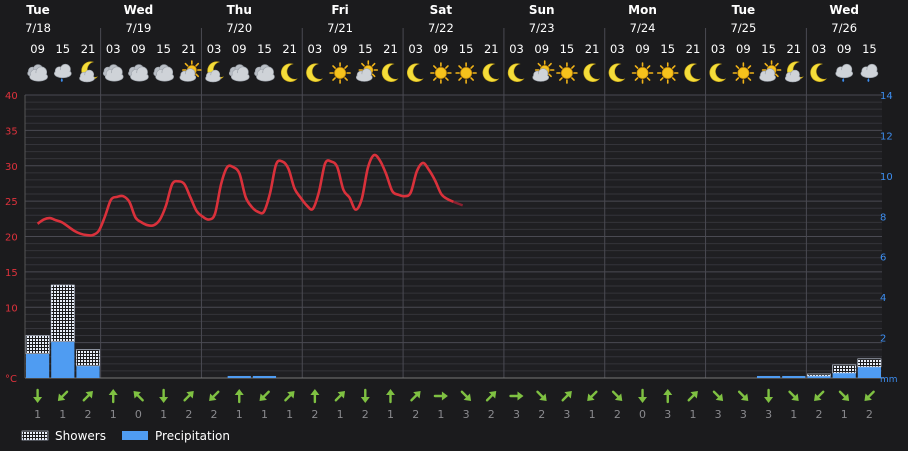 Image resolution: width=908 pixels, height=451 pixels. Describe the element at coordinates (139, 28) in the screenshot. I see `date-label: 7/19` at that location.